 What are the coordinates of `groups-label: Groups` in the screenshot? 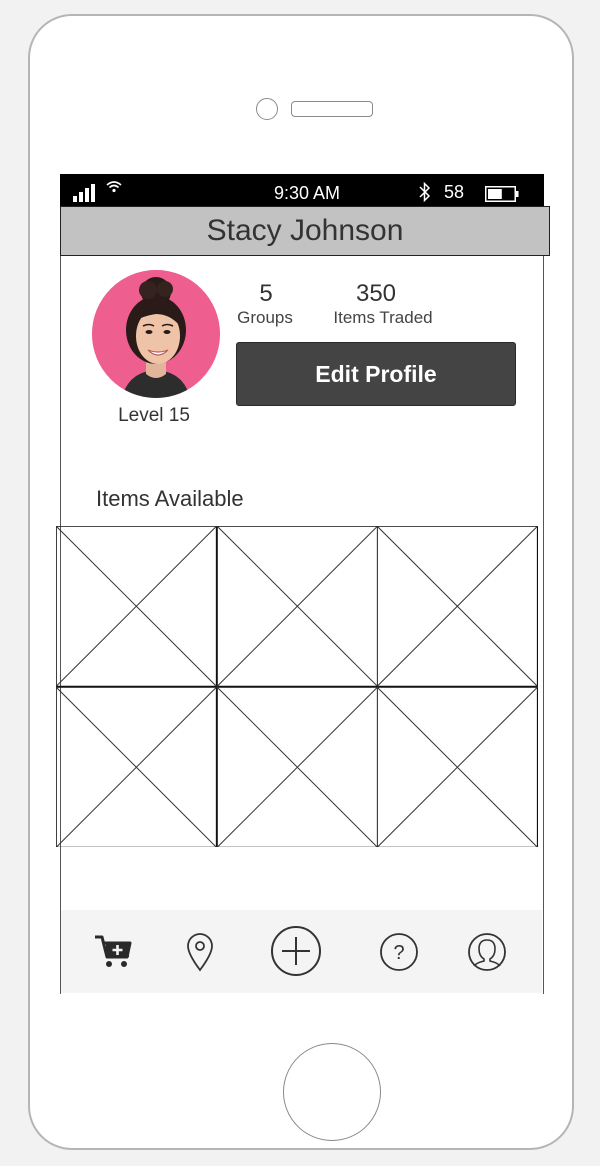 It's located at (265, 317).